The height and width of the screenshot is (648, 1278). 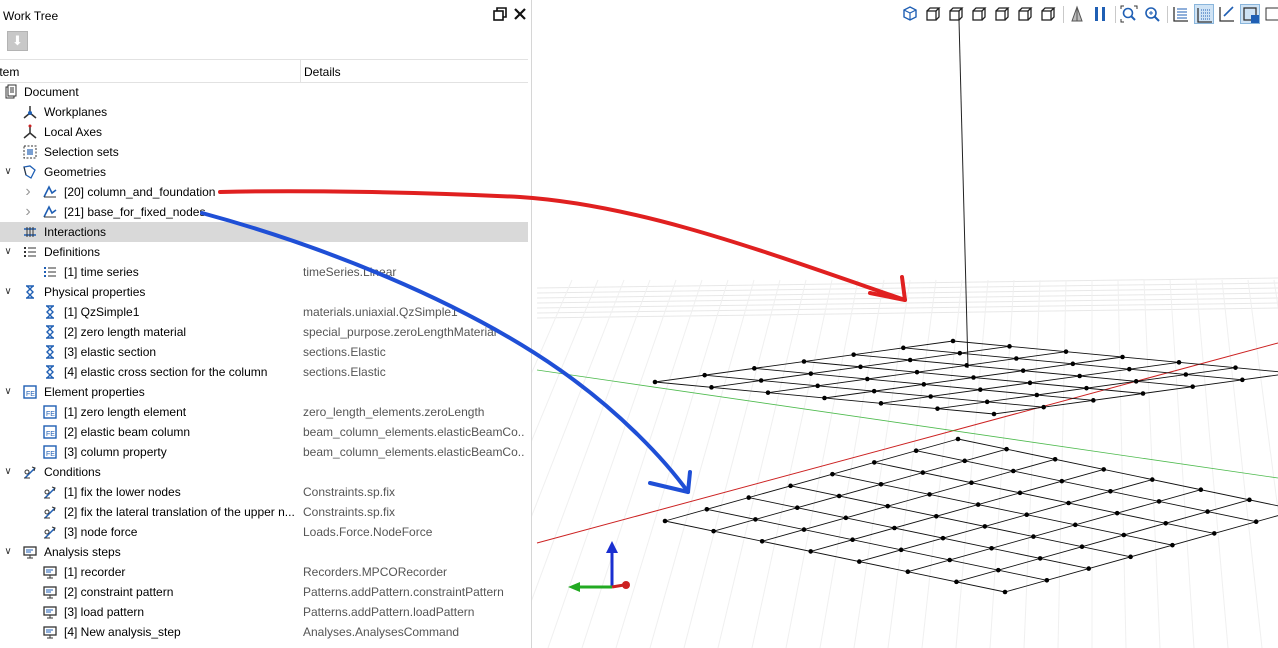 I want to click on column-header-details: Details, so click(x=322, y=72).